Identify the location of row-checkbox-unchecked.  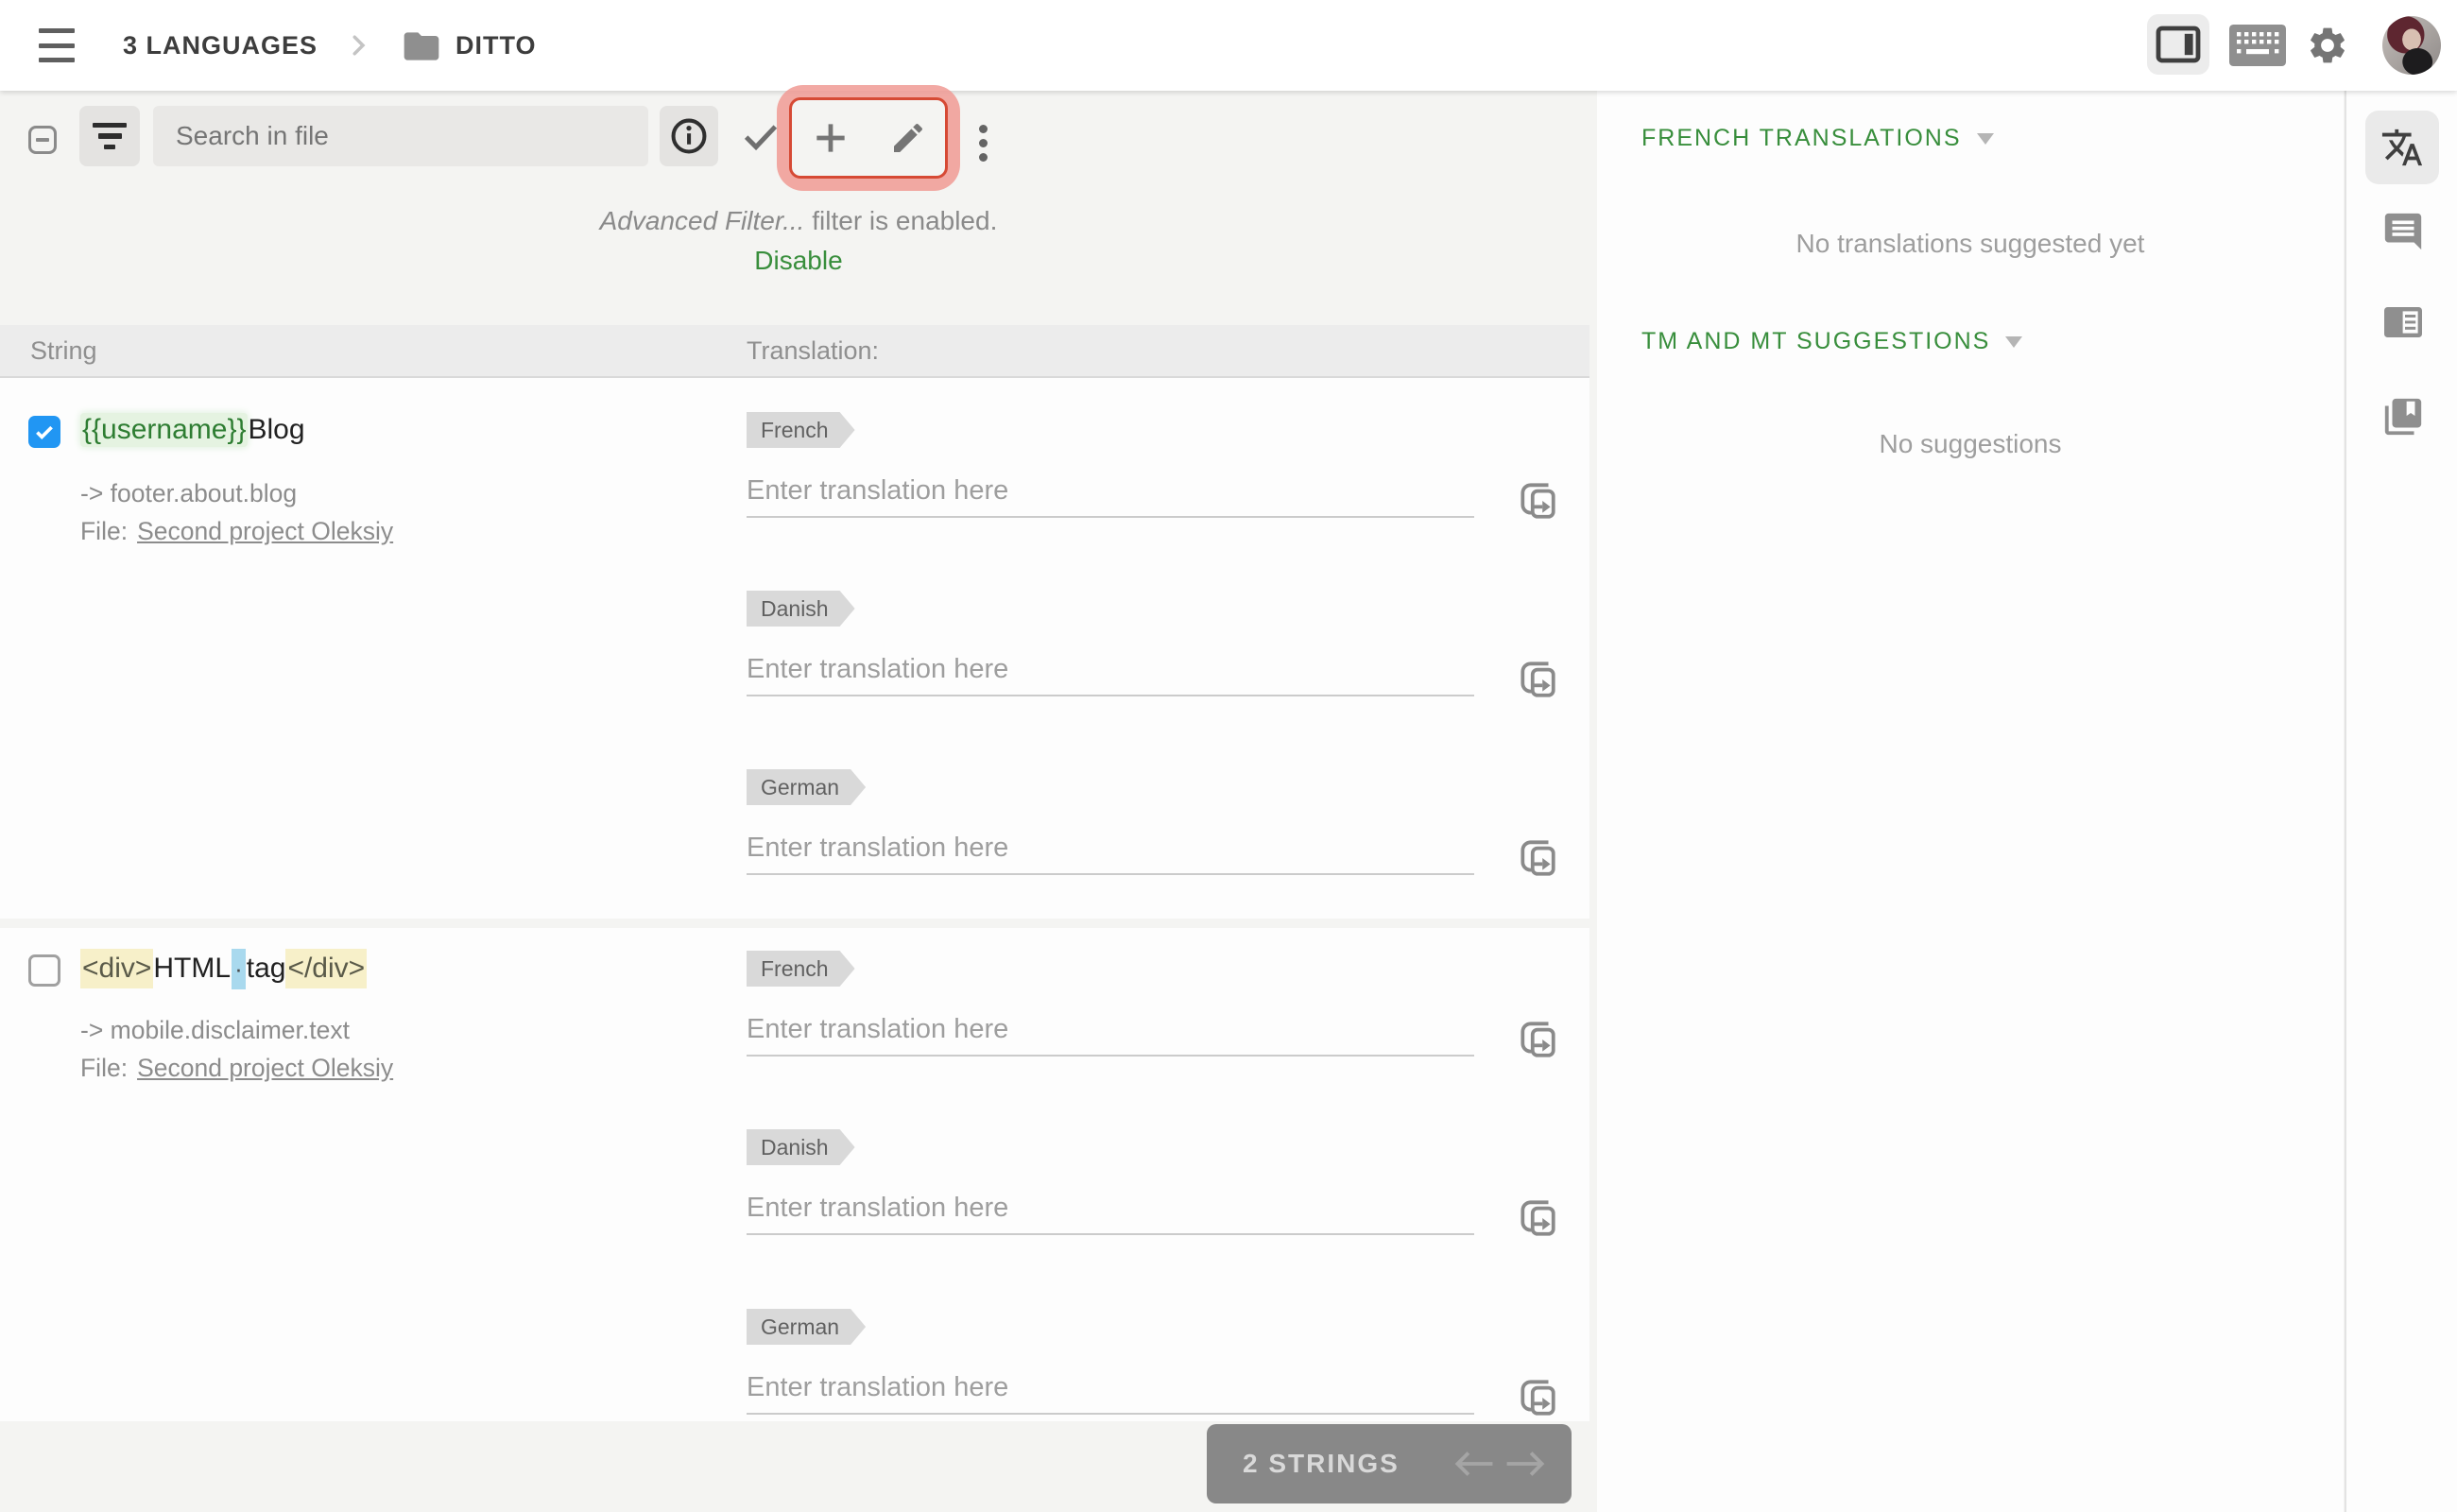
(44, 970).